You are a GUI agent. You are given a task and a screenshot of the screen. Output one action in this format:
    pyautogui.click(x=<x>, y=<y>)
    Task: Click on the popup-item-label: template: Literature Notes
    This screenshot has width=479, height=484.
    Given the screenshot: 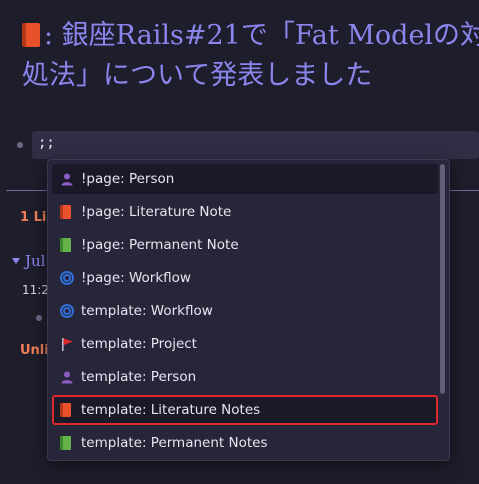 What is the action you would take?
    pyautogui.click(x=171, y=410)
    